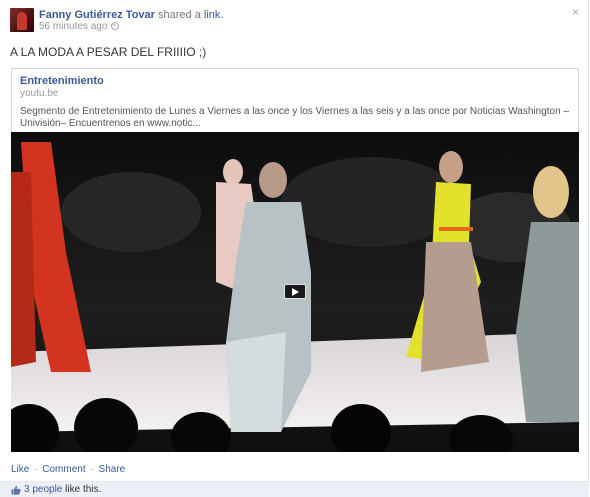 The height and width of the screenshot is (497, 590). Describe the element at coordinates (112, 469) in the screenshot. I see `share-link: Share` at that location.